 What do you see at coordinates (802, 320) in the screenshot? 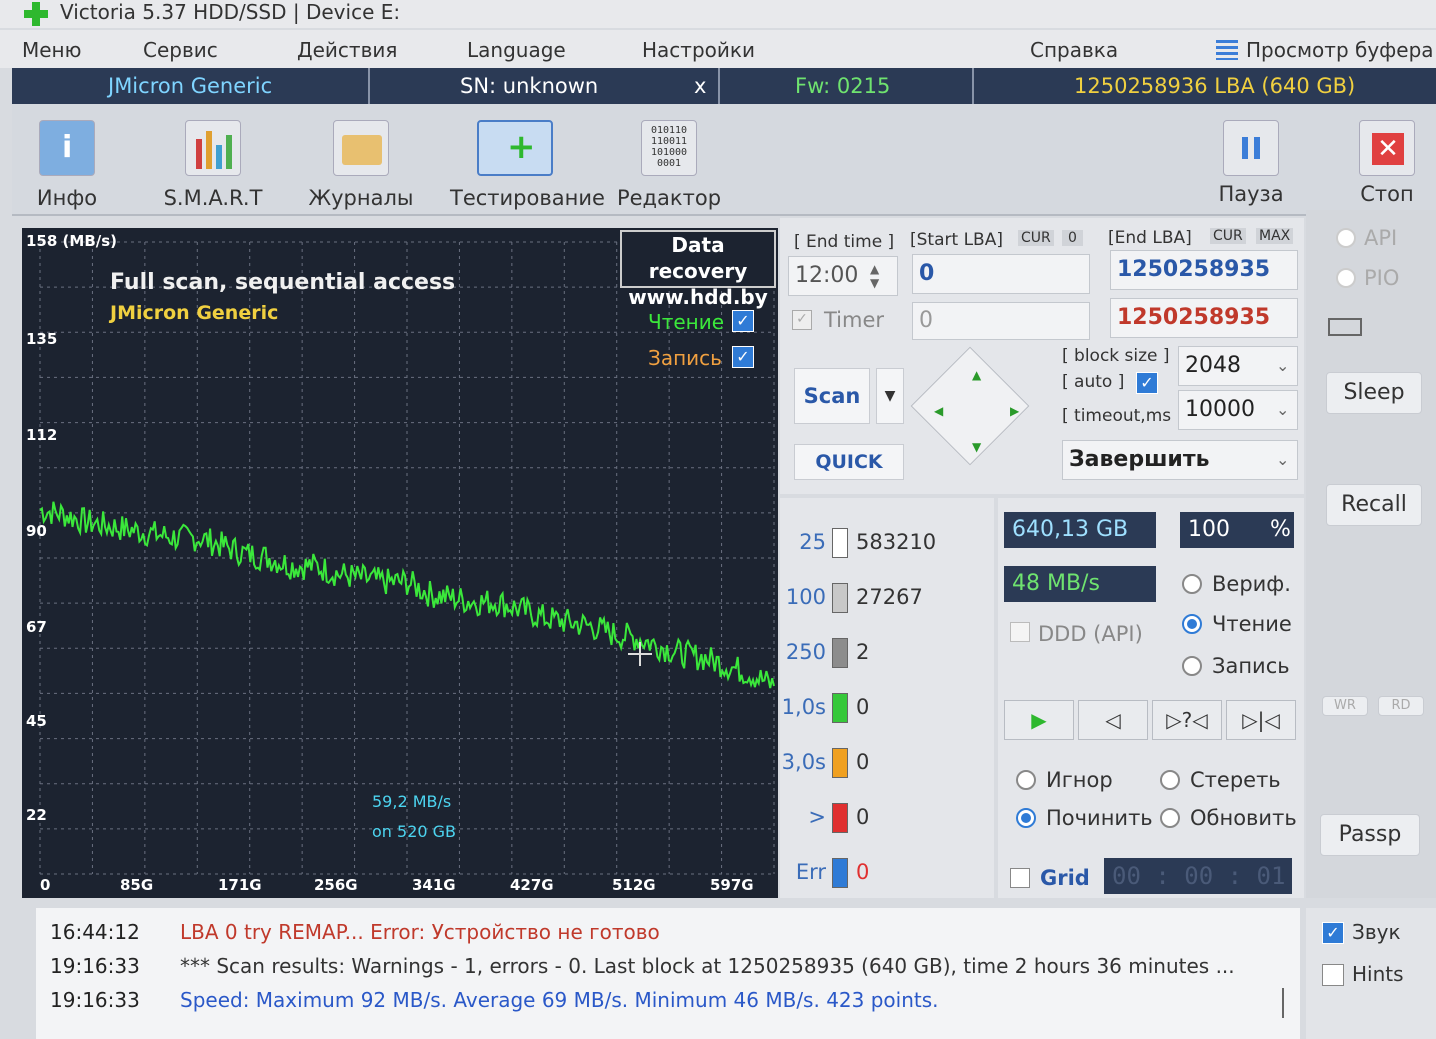
I see `timer-checkbox: ✓` at bounding box center [802, 320].